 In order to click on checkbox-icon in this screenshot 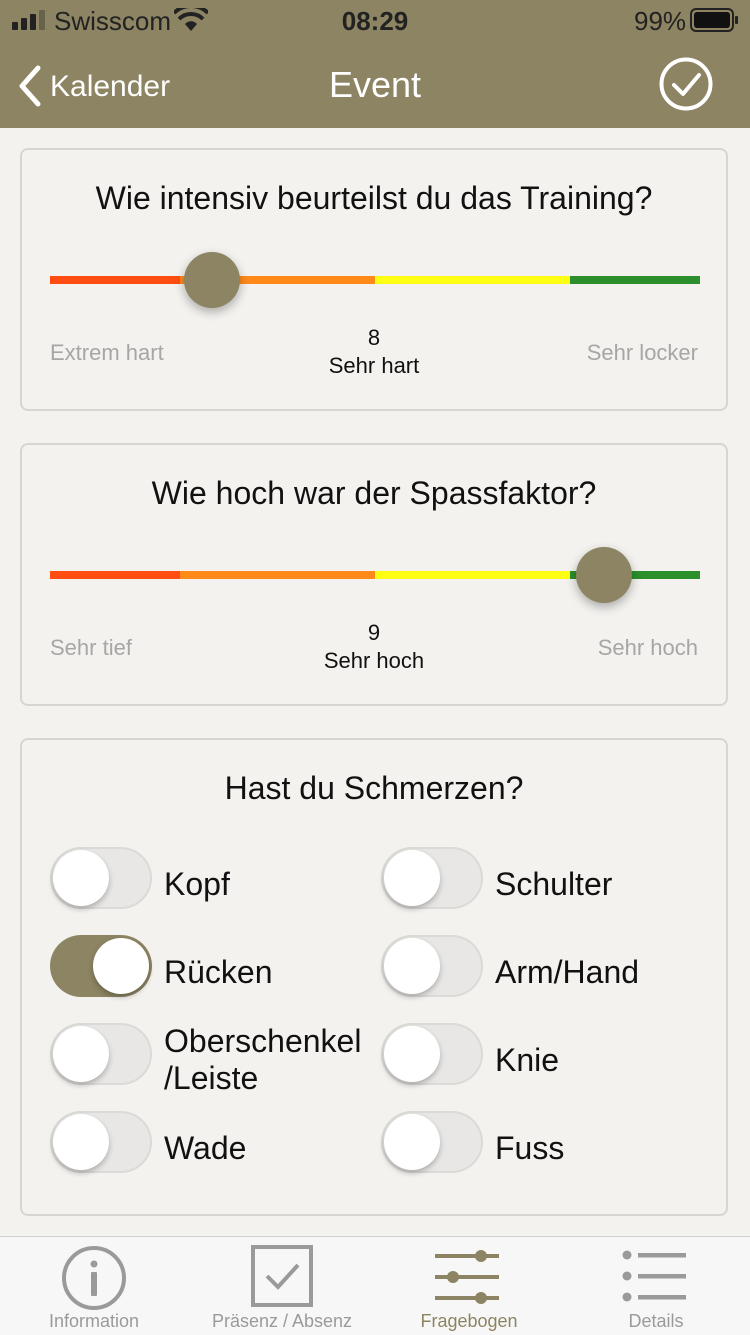, I will do `click(282, 1276)`.